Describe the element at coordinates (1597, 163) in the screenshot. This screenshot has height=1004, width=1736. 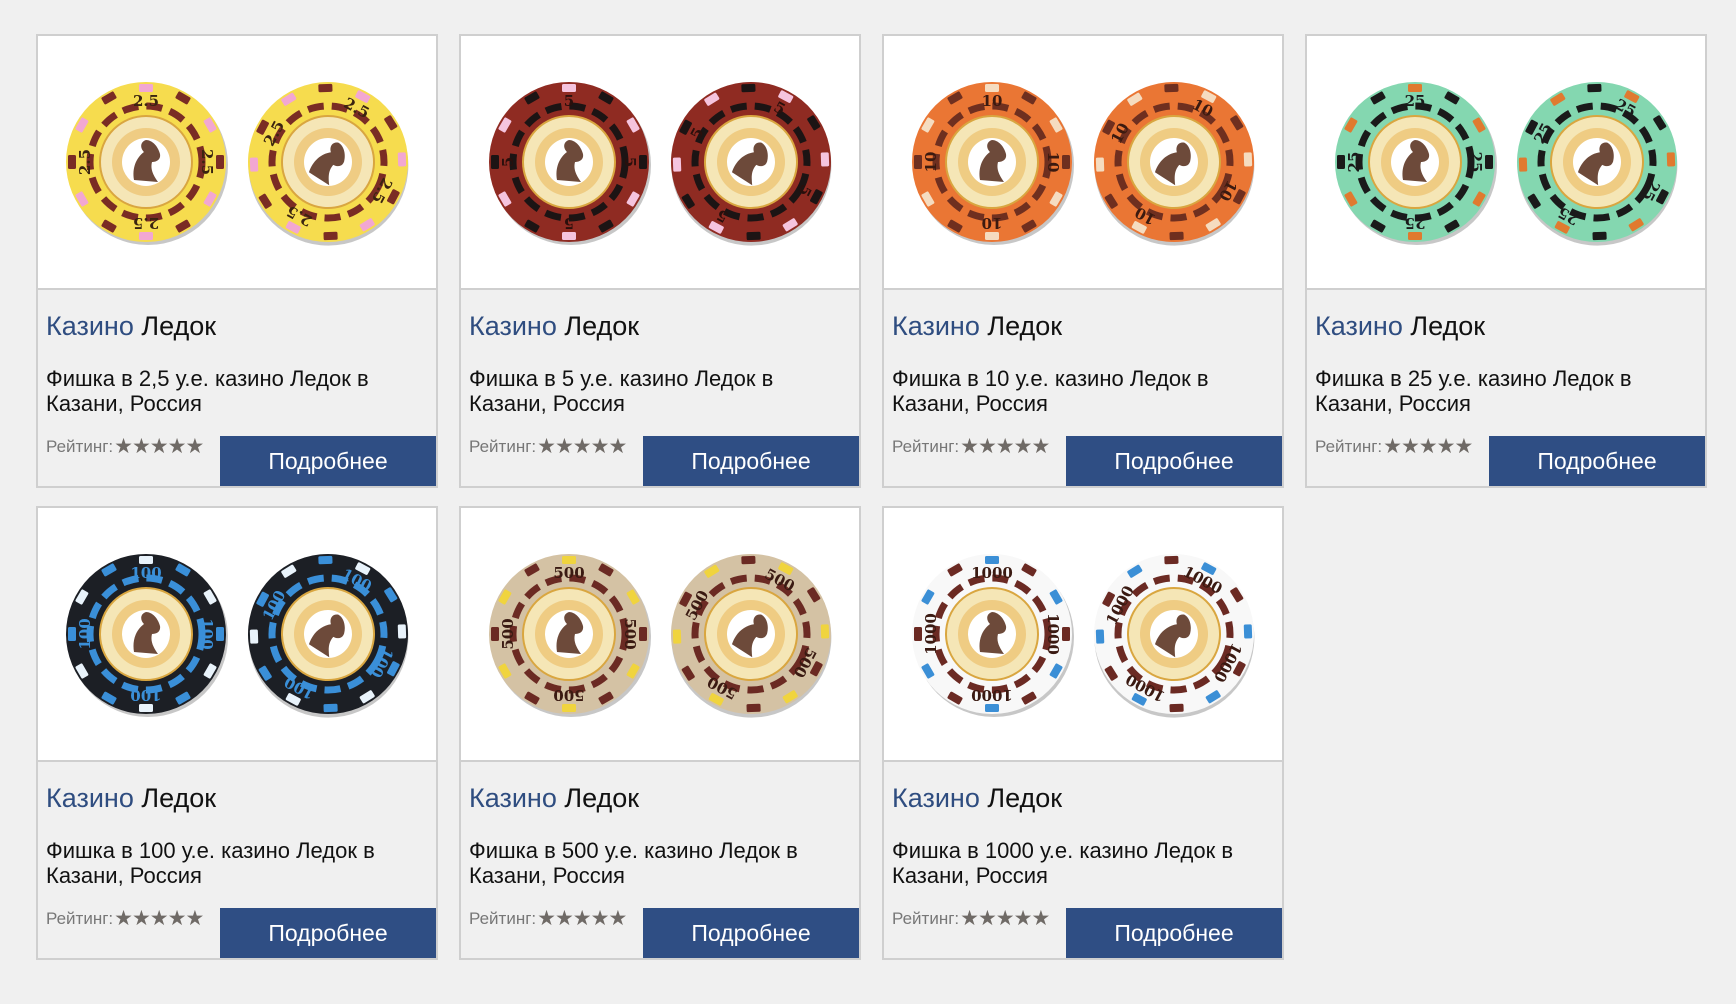
I see `chip-angled-image: 25252525` at that location.